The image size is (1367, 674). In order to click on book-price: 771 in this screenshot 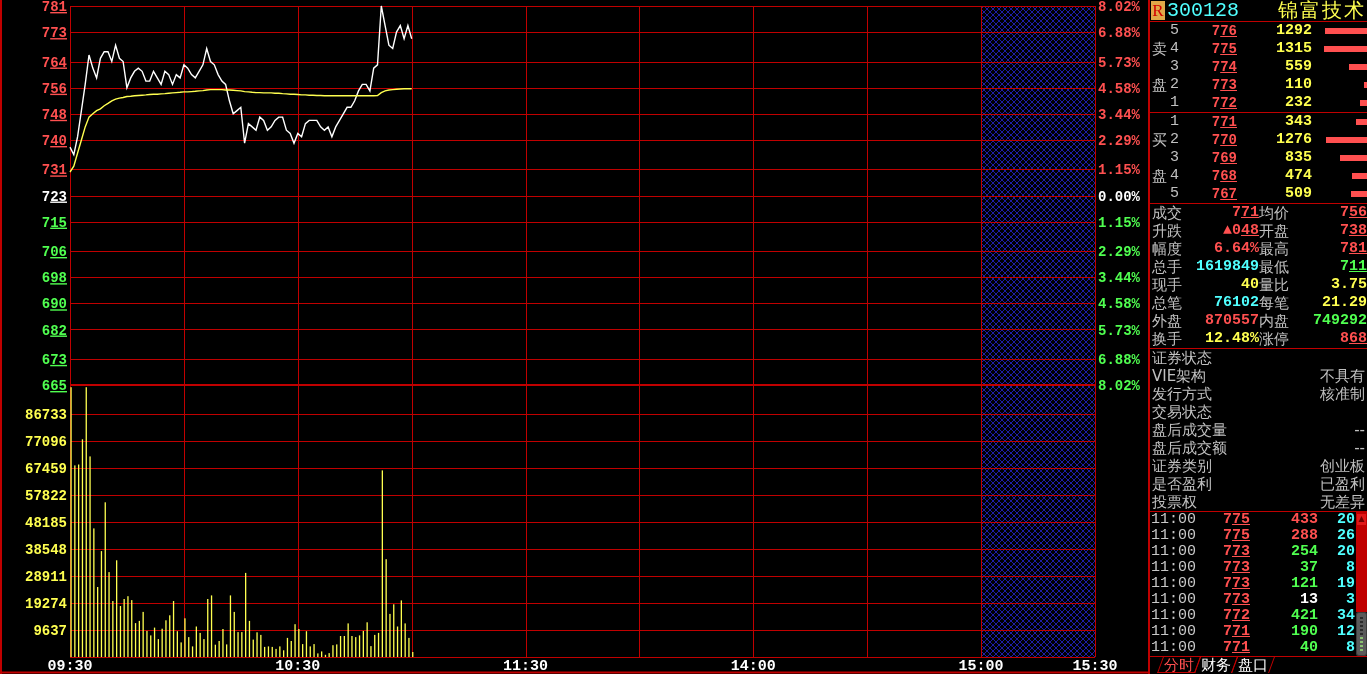, I will do `click(1223, 122)`.